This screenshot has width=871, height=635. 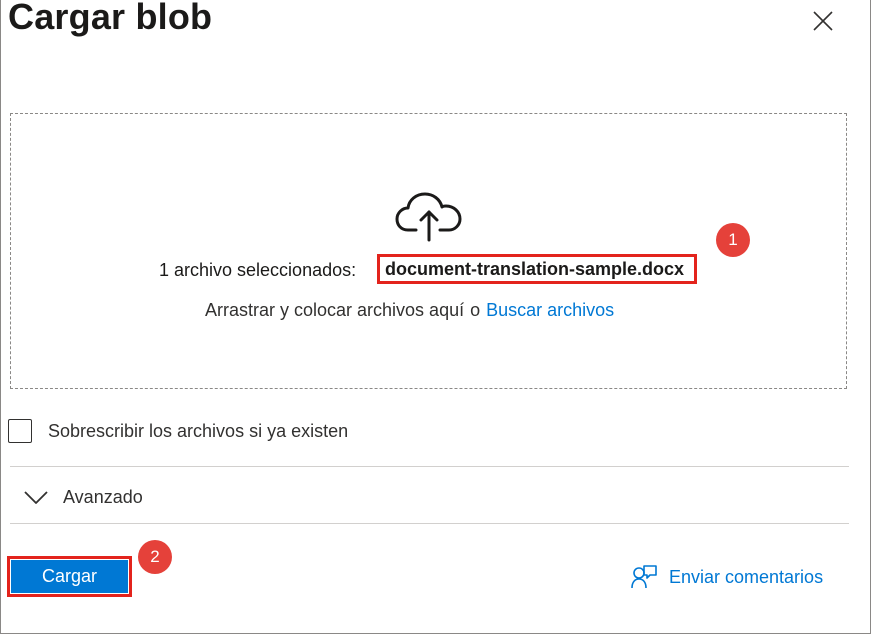 What do you see at coordinates (103, 496) in the screenshot?
I see `advanced-label: Avanzado` at bounding box center [103, 496].